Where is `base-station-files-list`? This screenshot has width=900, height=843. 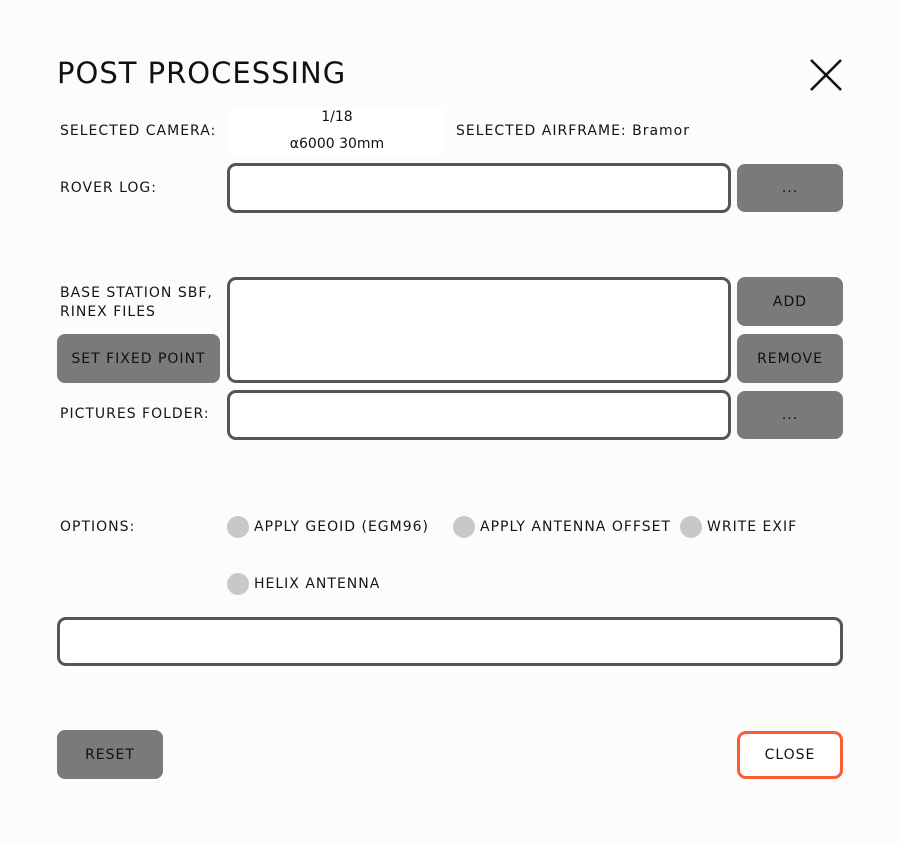
base-station-files-list is located at coordinates (479, 330).